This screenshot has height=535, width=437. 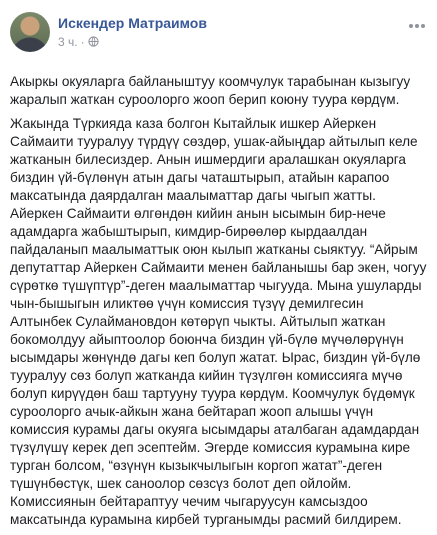 I want to click on post-meta: 3 ч. ·, so click(x=78, y=42).